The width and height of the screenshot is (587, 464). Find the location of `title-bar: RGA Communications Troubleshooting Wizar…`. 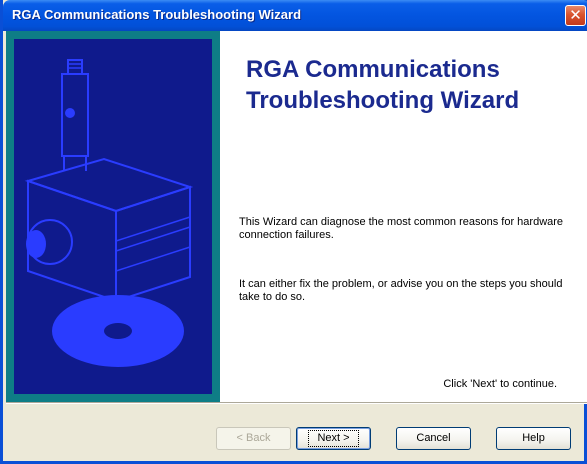

title-bar: RGA Communications Troubleshooting Wizar… is located at coordinates (295, 15).